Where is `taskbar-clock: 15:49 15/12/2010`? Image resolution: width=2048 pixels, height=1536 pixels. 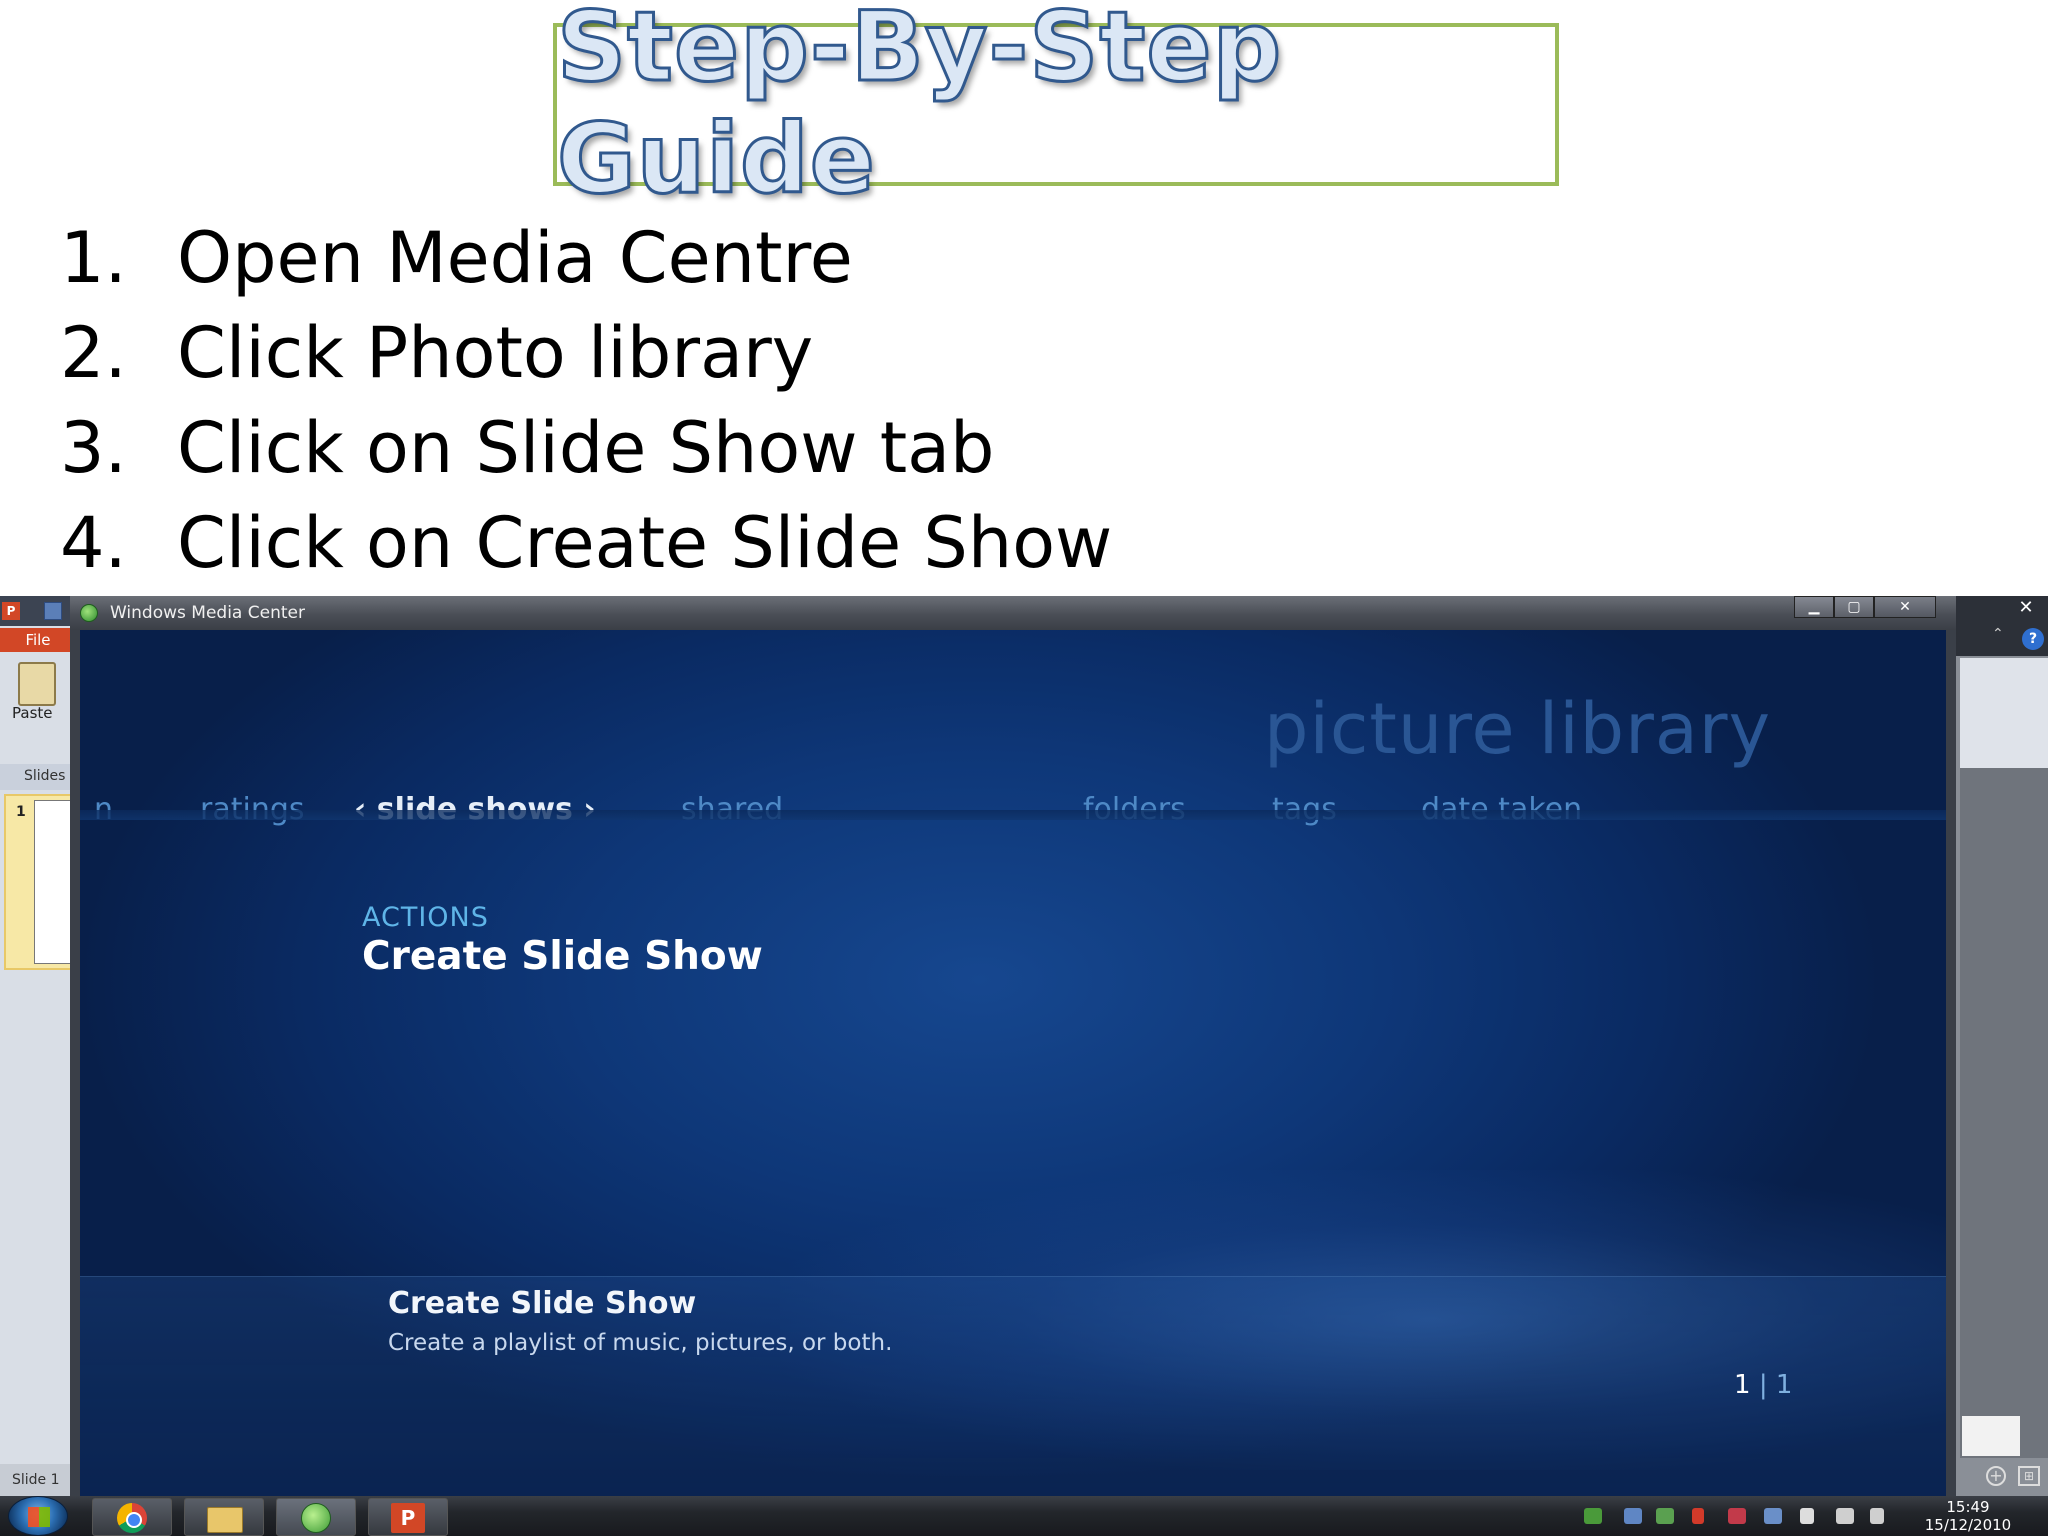
taskbar-clock: 15:49 15/12/2010 is located at coordinates (1968, 1516).